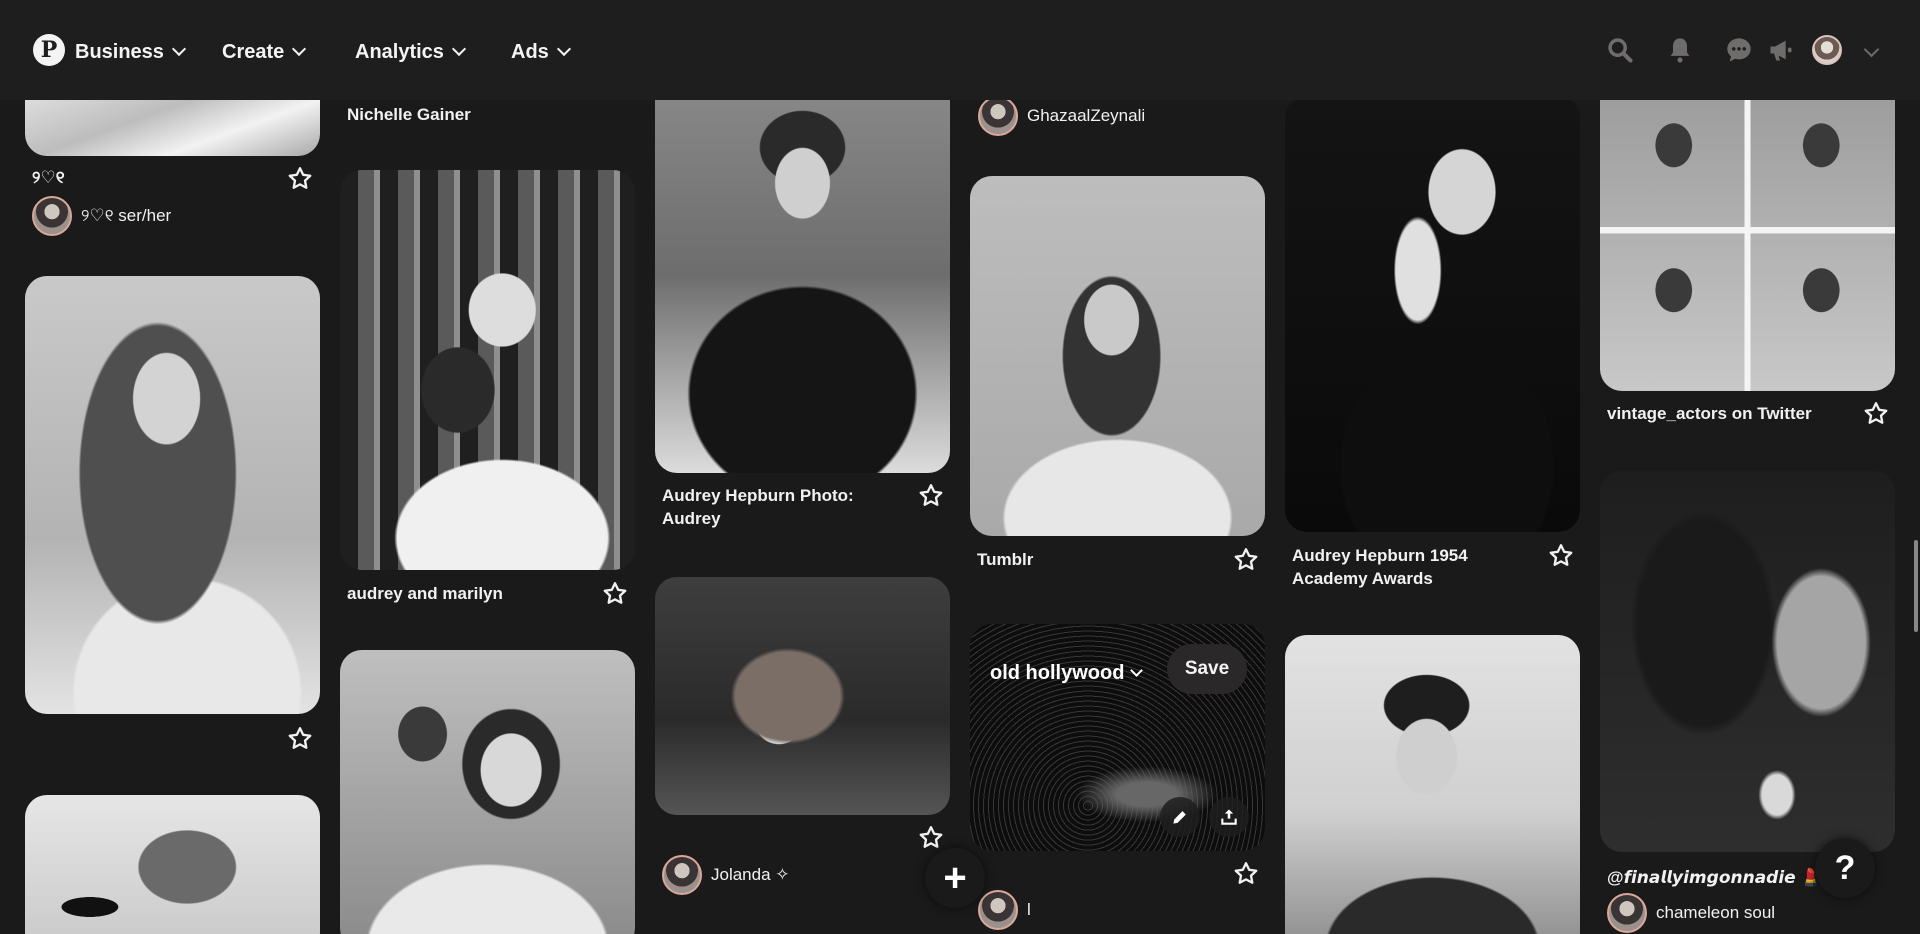  I want to click on pin-creator: ୨♡୧ ser/her, so click(101, 216).